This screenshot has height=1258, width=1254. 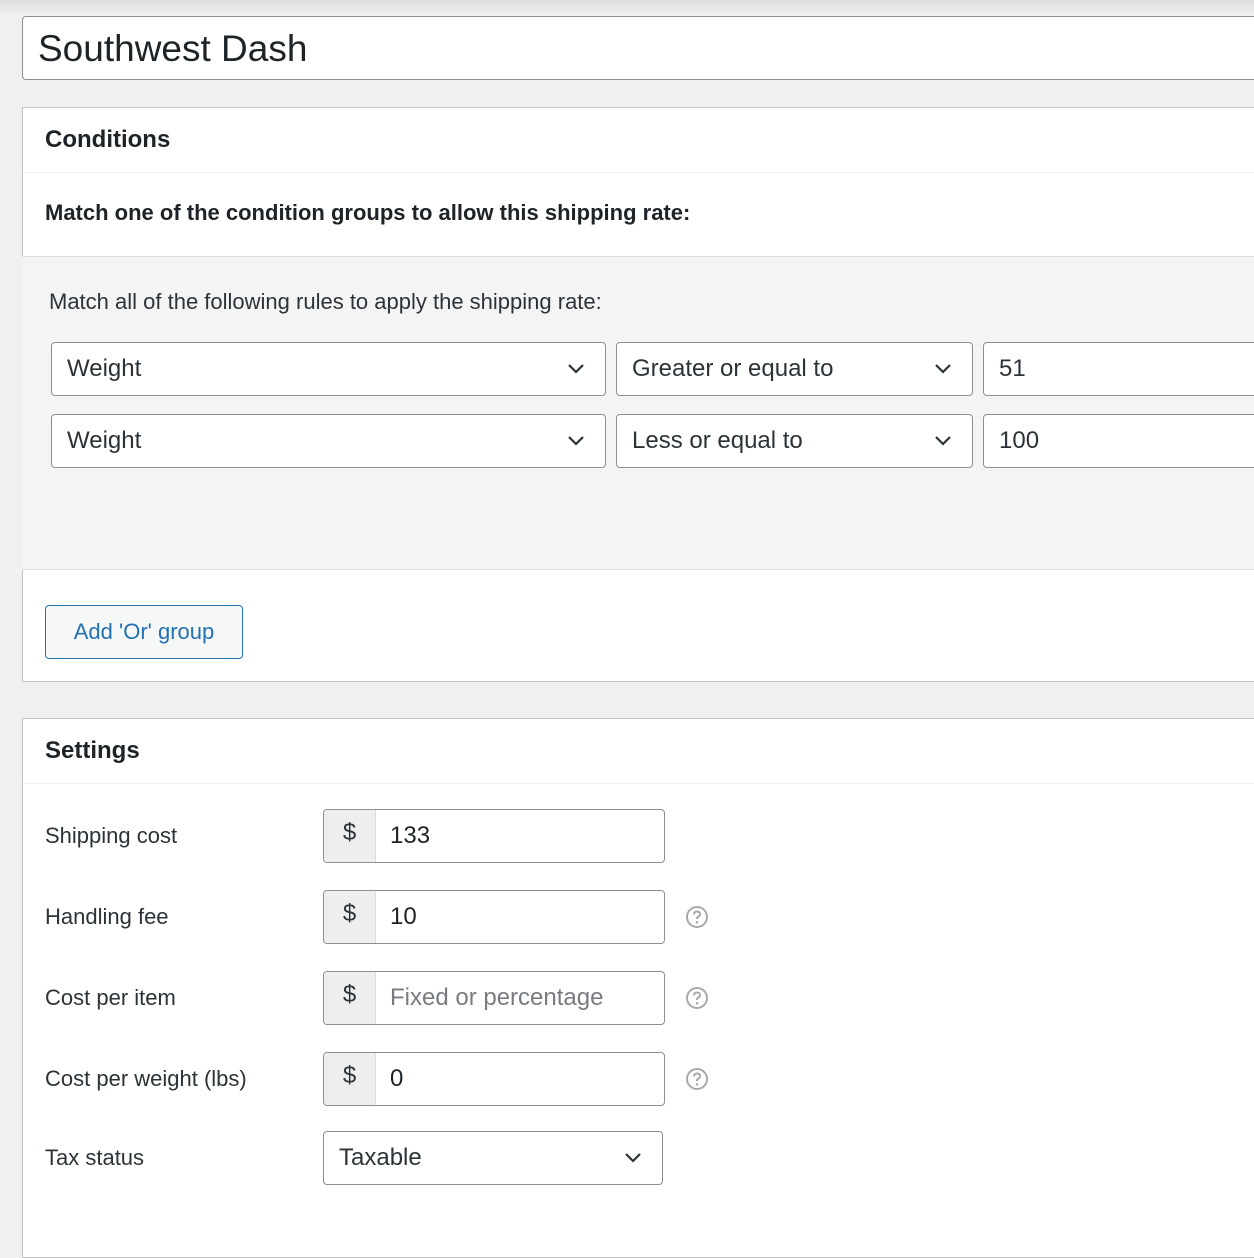 What do you see at coordinates (144, 632) in the screenshot?
I see `add-or-group-button: Add 'Or' group` at bounding box center [144, 632].